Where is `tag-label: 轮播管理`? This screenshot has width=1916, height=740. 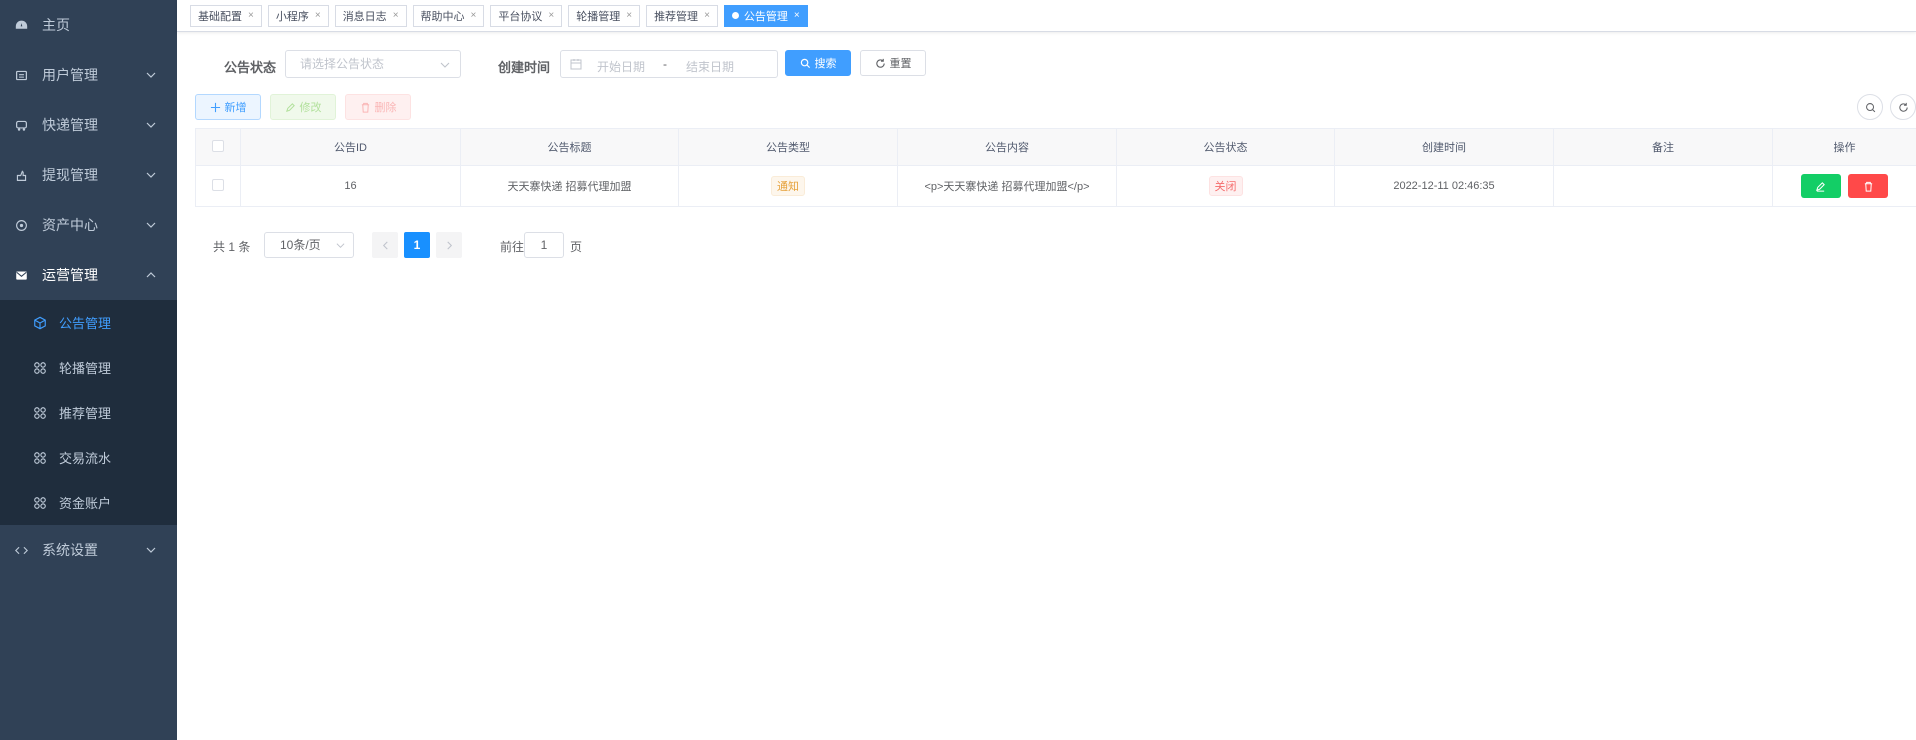 tag-label: 轮播管理 is located at coordinates (598, 16).